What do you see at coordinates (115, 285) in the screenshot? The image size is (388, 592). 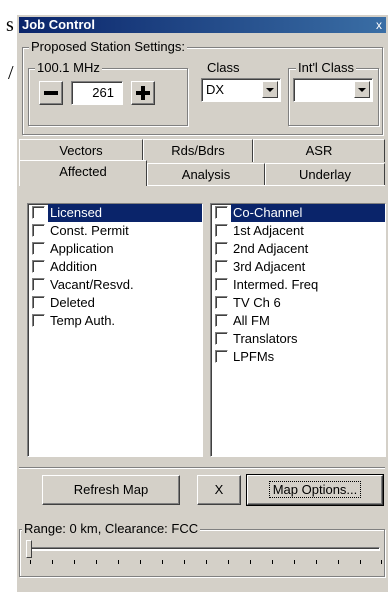 I see `list-item: Vacant/Resvd.` at bounding box center [115, 285].